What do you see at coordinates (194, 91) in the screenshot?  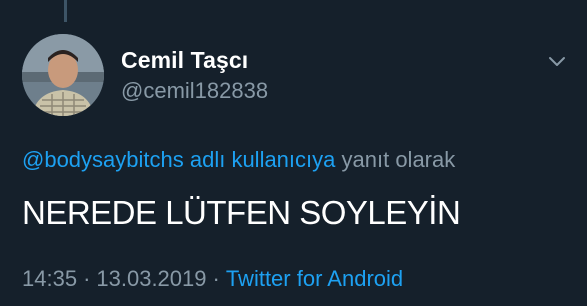 I see `author-handle: @cemil182838` at bounding box center [194, 91].